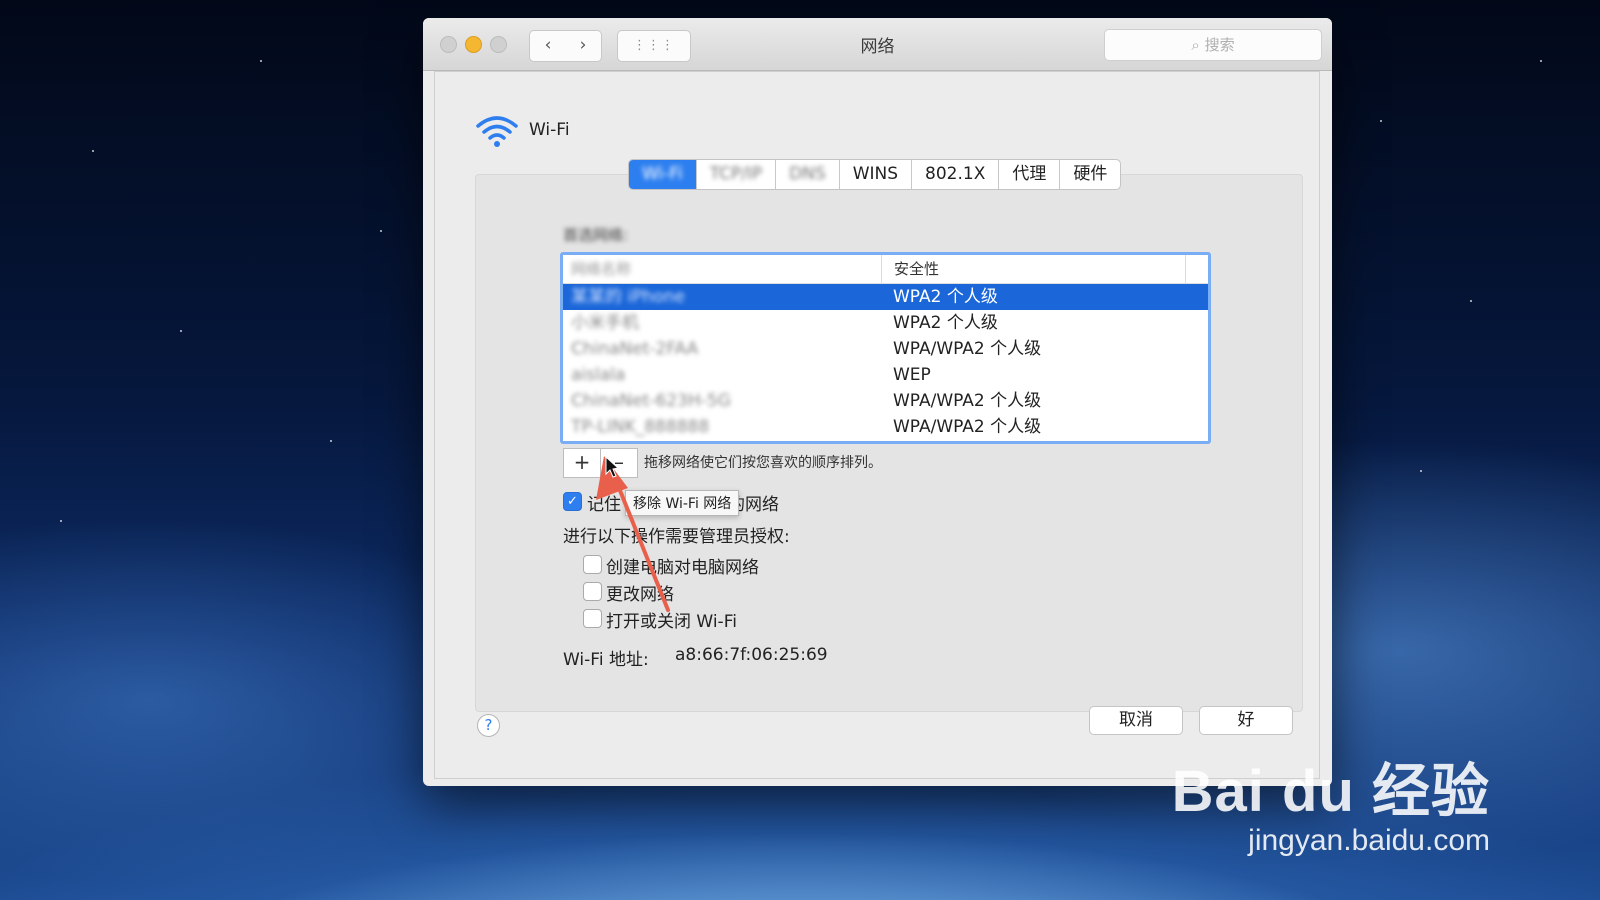  What do you see at coordinates (619, 463) in the screenshot?
I see `remove-network-button: –` at bounding box center [619, 463].